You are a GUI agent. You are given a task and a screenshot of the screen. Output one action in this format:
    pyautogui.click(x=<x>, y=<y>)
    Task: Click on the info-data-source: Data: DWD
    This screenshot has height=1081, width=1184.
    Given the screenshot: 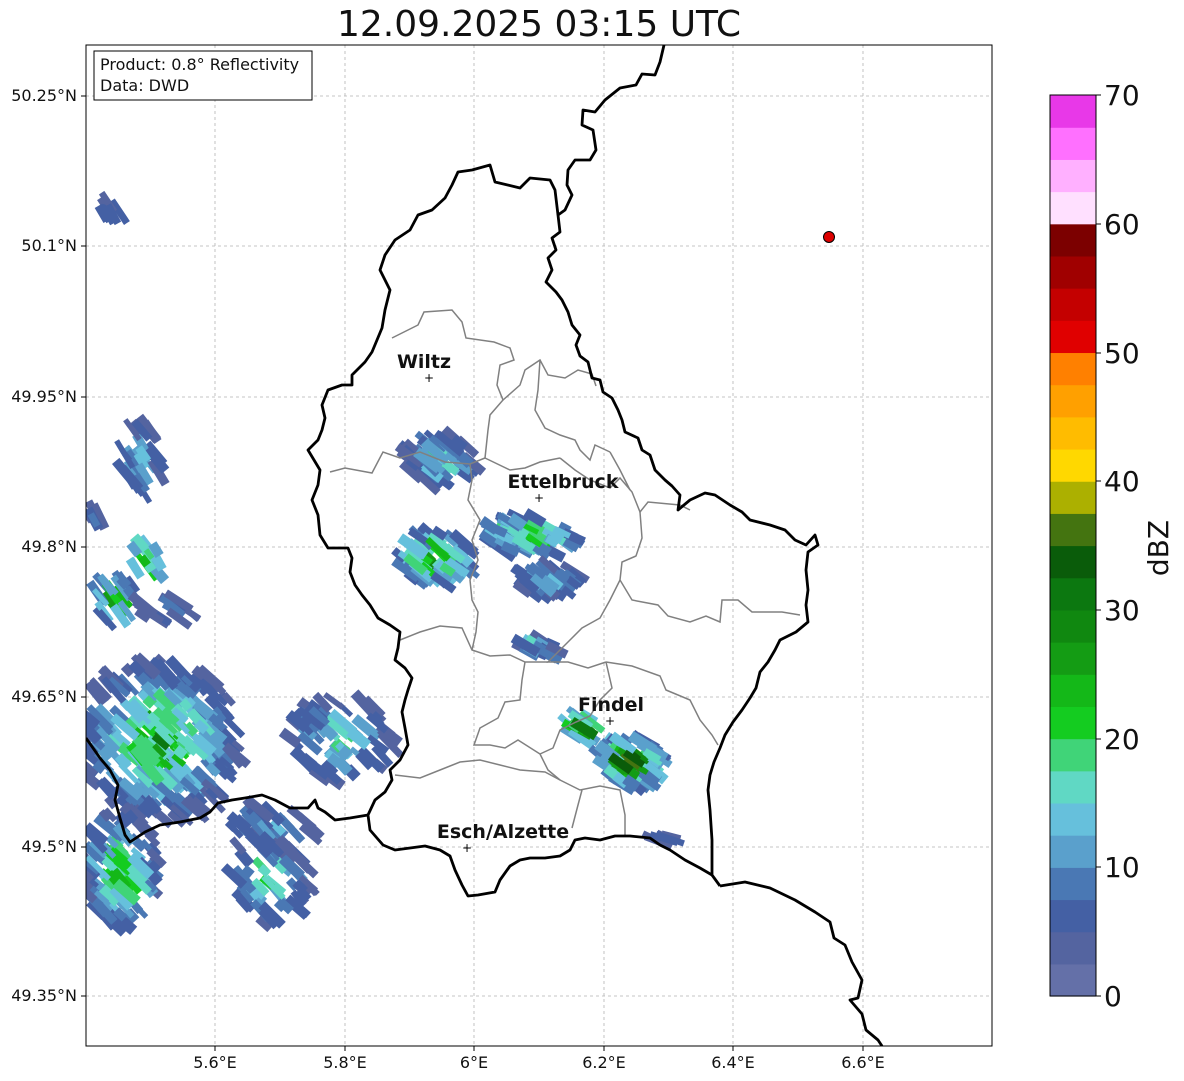 What is the action you would take?
    pyautogui.click(x=144, y=85)
    